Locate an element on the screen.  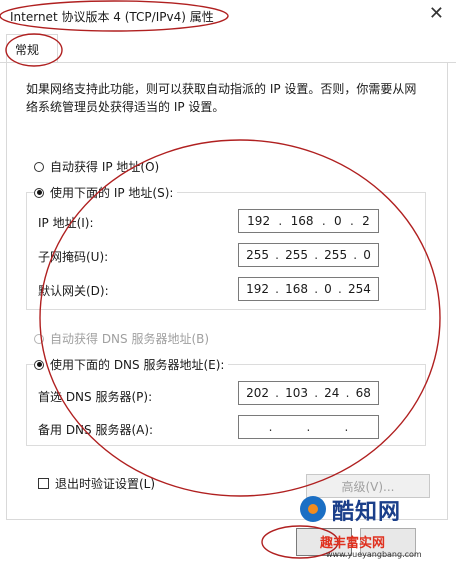
dns1-octet-1: 202 is located at coordinates (257, 393).